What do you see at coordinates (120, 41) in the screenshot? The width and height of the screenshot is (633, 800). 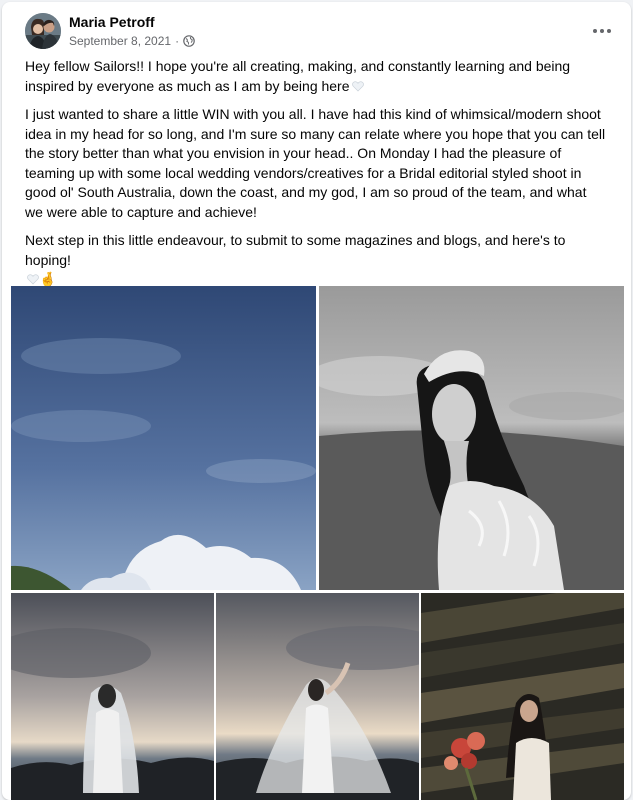 I see `post-date: September 8, 2021` at bounding box center [120, 41].